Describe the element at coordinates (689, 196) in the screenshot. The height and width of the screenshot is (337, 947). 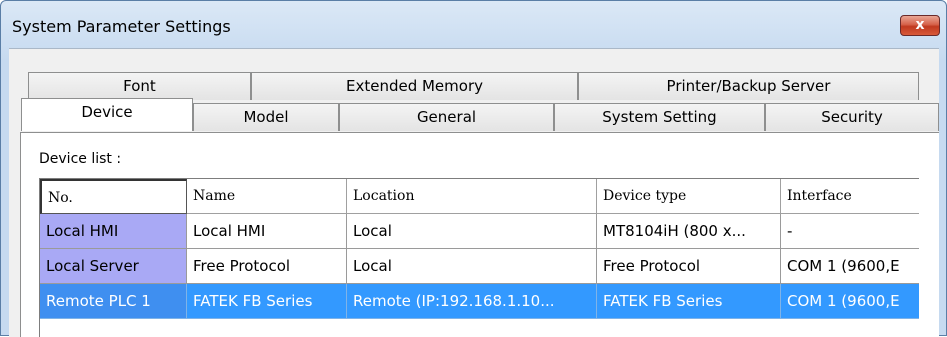
I see `column-header-device-type: Device type` at that location.